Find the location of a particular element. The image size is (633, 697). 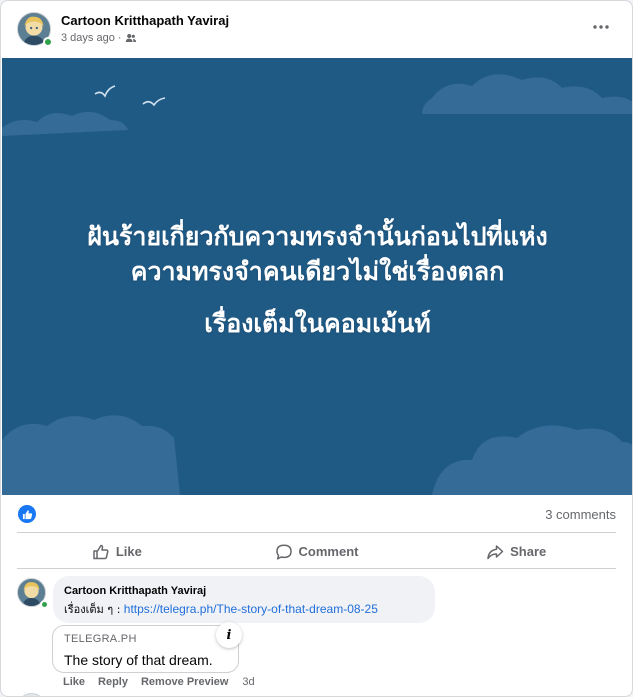

post-author-name: Cartoon Kritthapath Yaviraj is located at coordinates (145, 20).